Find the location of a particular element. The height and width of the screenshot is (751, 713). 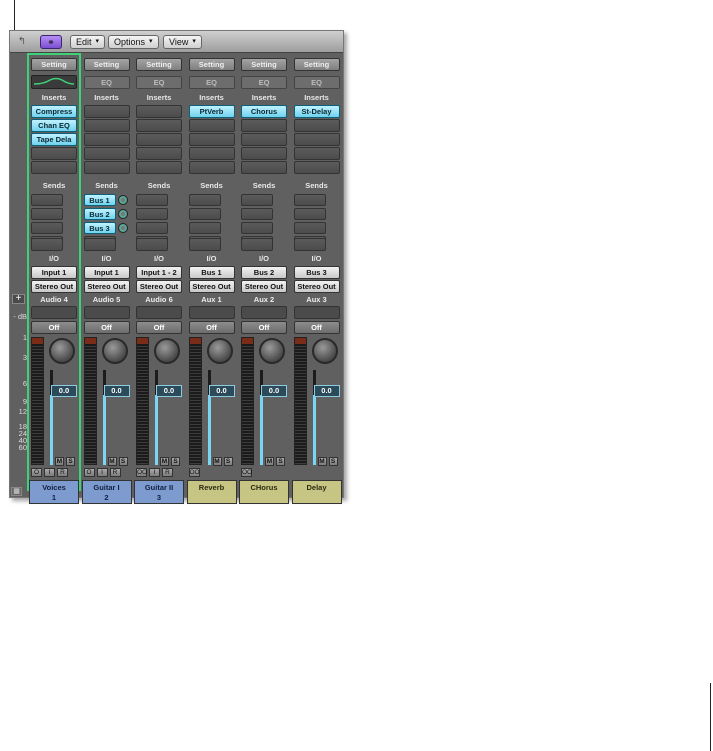

insert-slot: St-Delay is located at coordinates (316, 111).